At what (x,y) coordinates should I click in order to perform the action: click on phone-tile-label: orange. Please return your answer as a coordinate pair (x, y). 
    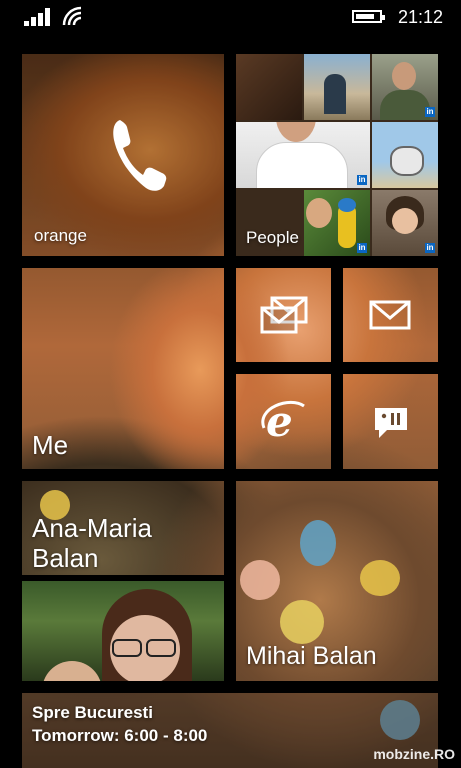
    Looking at the image, I should click on (60, 235).